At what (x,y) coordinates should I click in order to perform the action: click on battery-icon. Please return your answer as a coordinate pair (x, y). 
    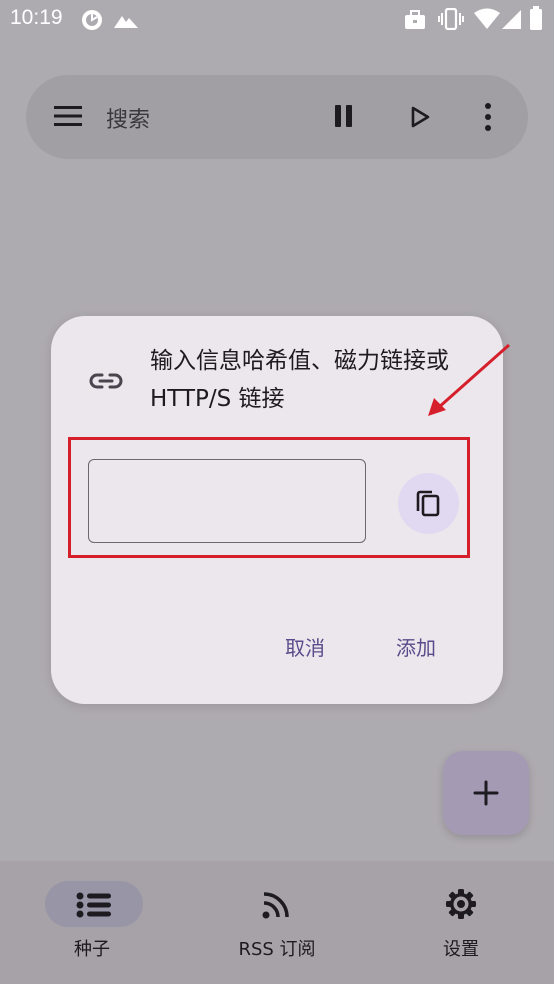
    Looking at the image, I should click on (536, 18).